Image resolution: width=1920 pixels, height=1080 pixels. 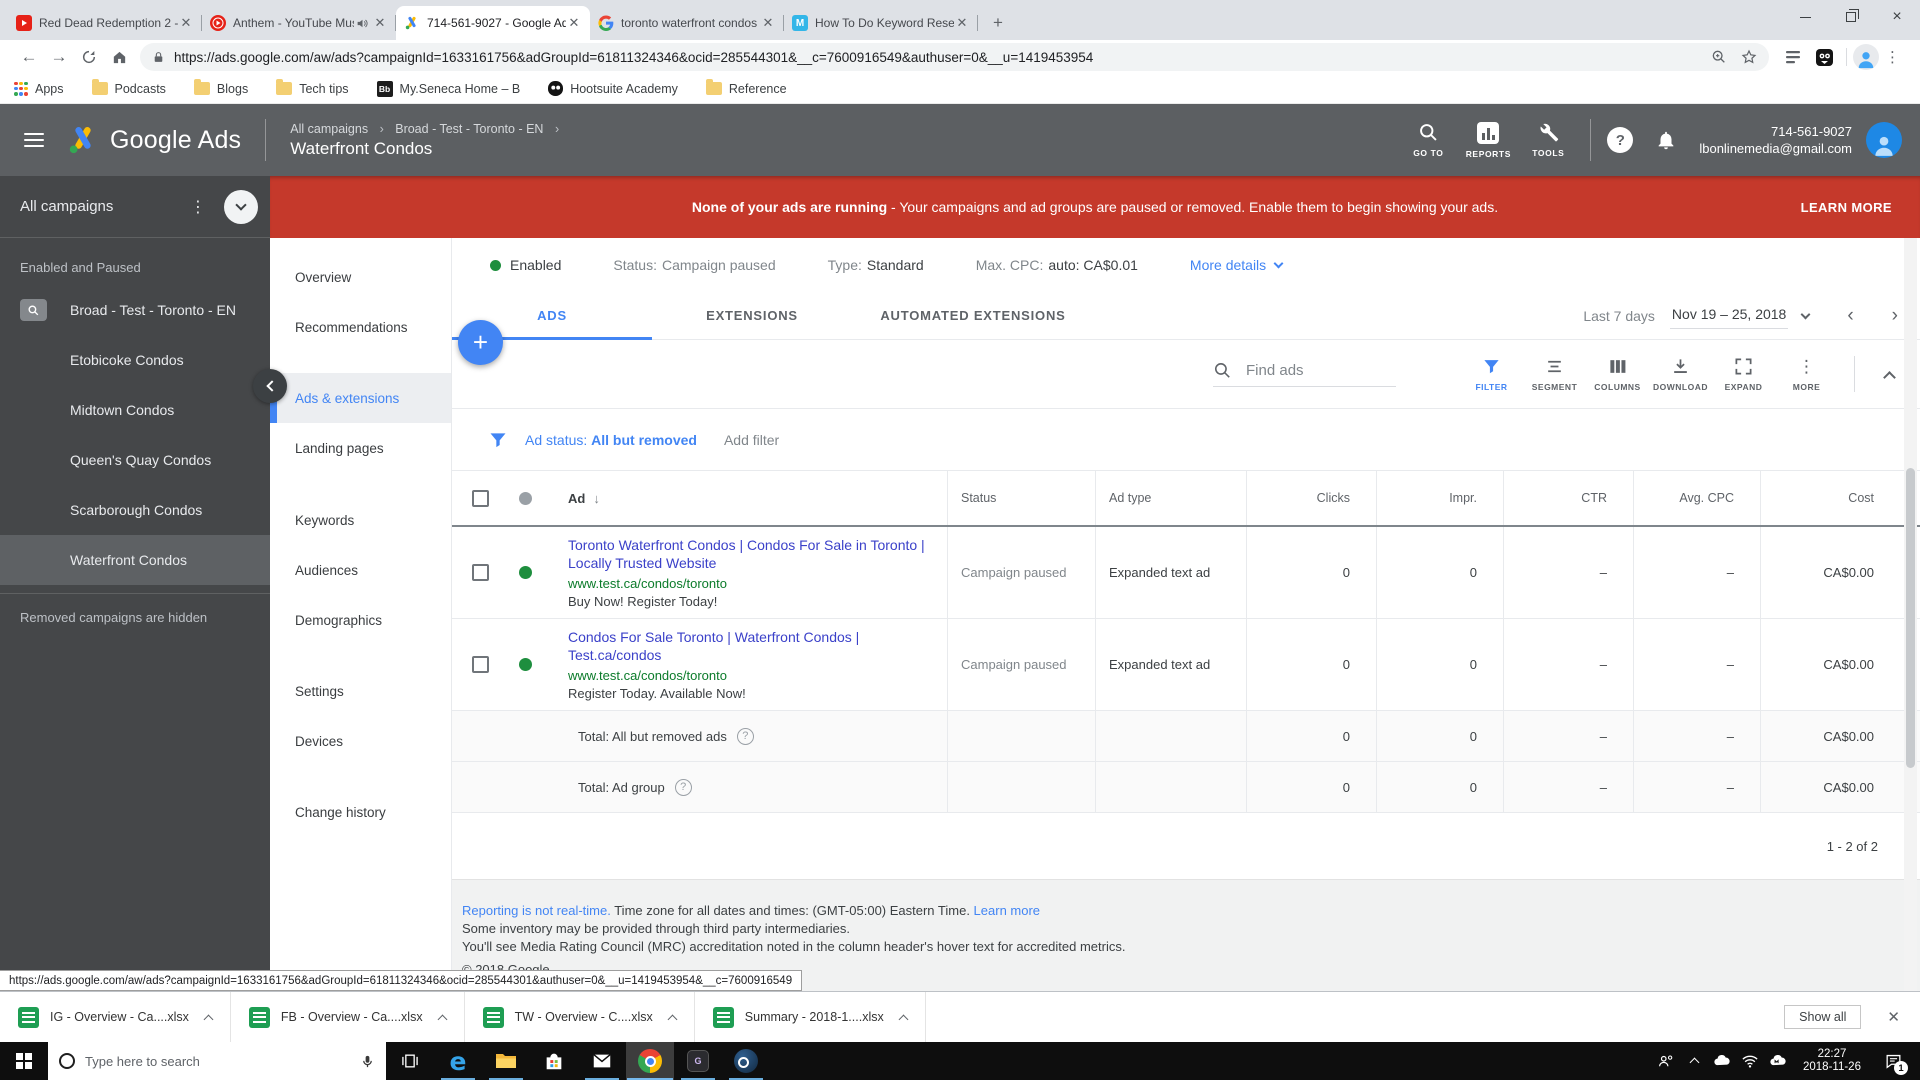 What do you see at coordinates (650, 1061) in the screenshot?
I see `taskbar-chrome-active` at bounding box center [650, 1061].